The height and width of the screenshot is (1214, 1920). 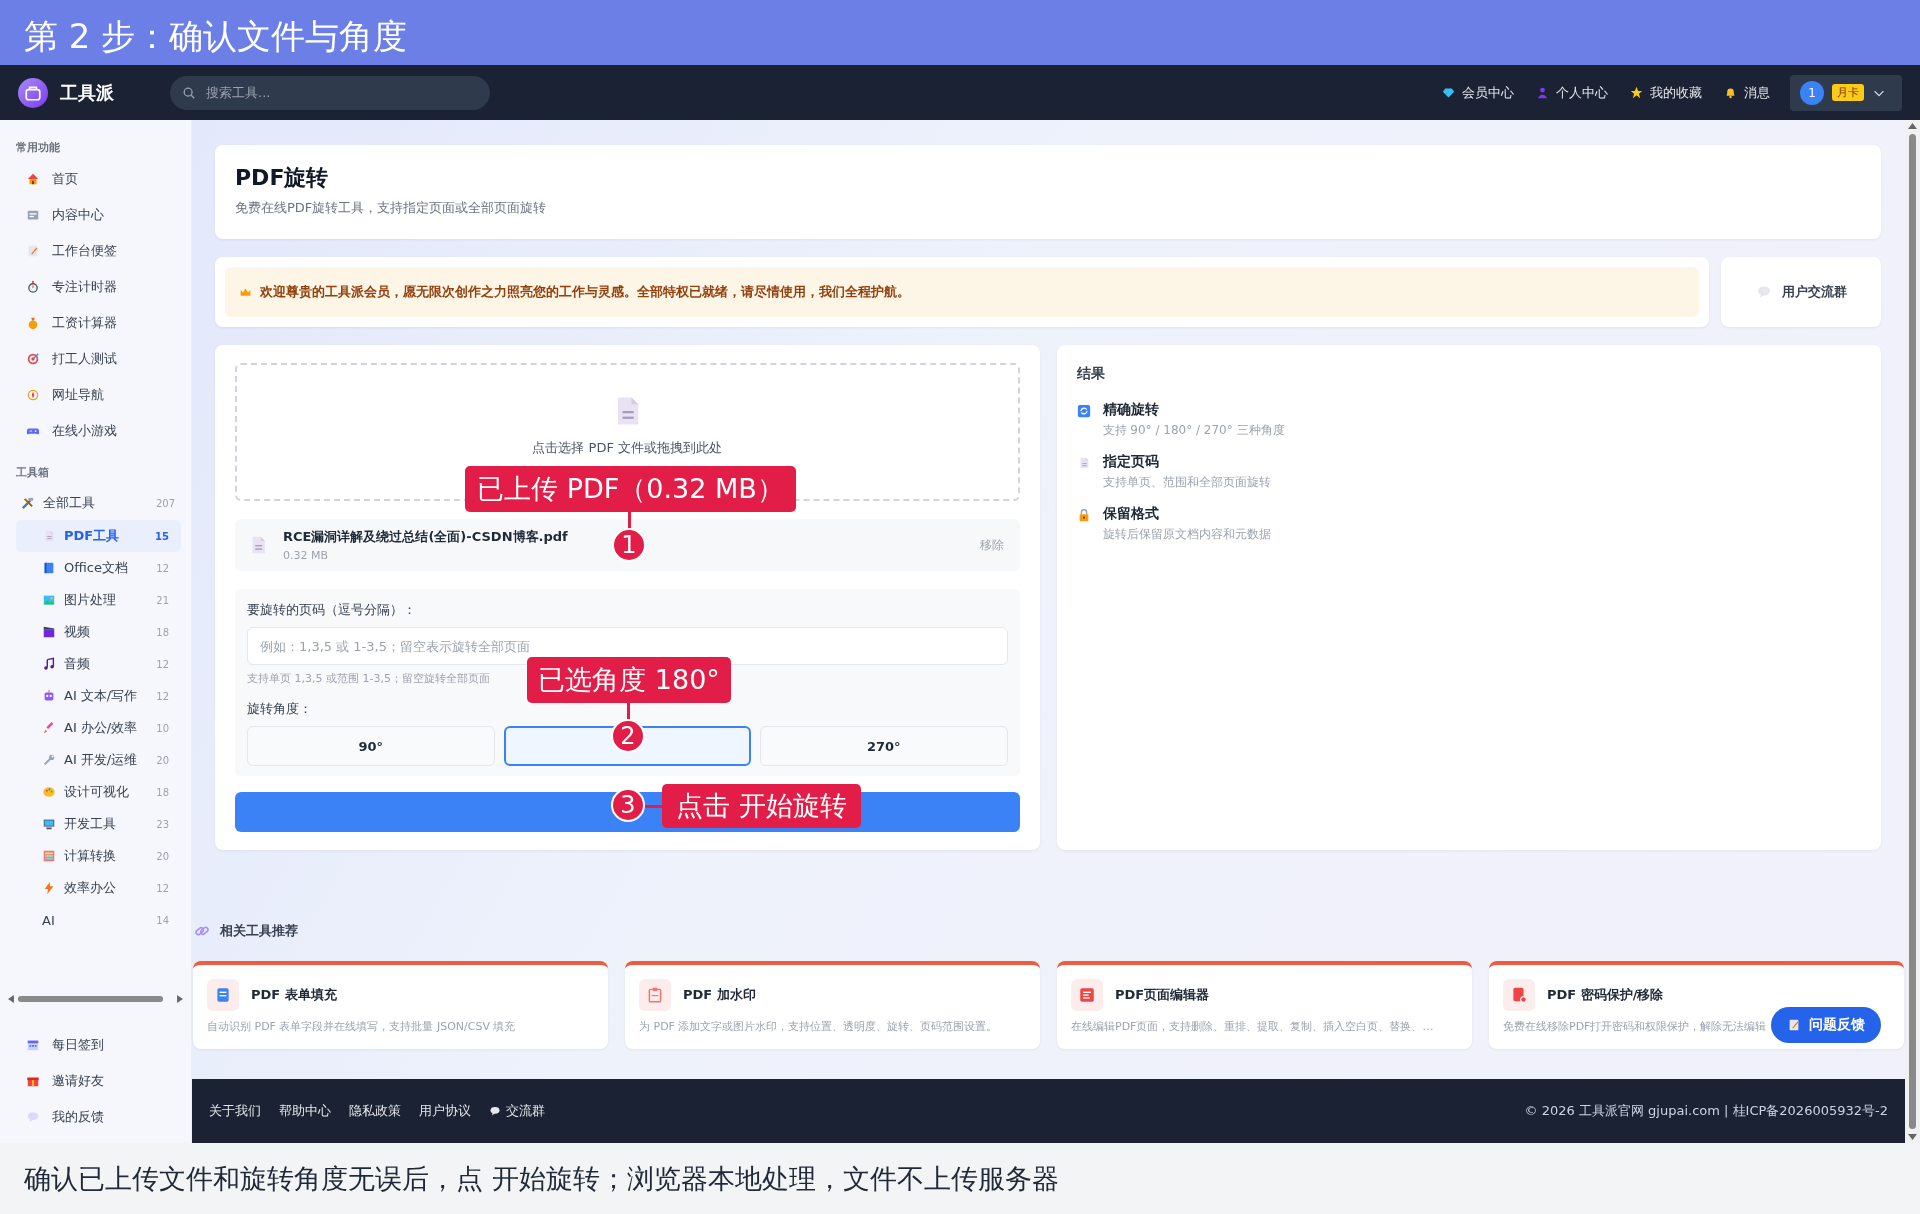 What do you see at coordinates (98, 728) in the screenshot?
I see `sidebar-item: AI 办公/效率 10` at bounding box center [98, 728].